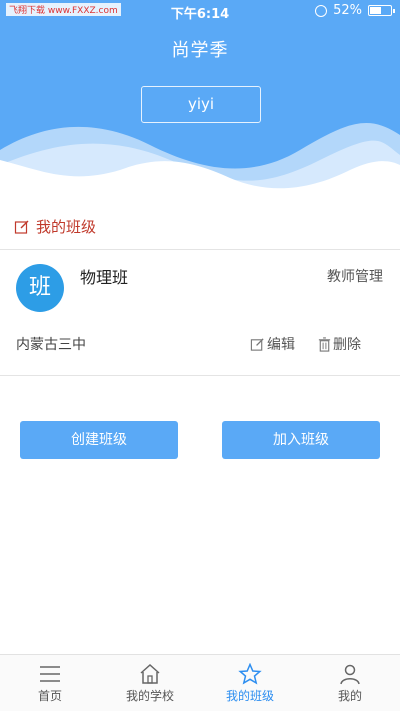 This screenshot has height=711, width=400. I want to click on delete-button: 删除, so click(339, 344).